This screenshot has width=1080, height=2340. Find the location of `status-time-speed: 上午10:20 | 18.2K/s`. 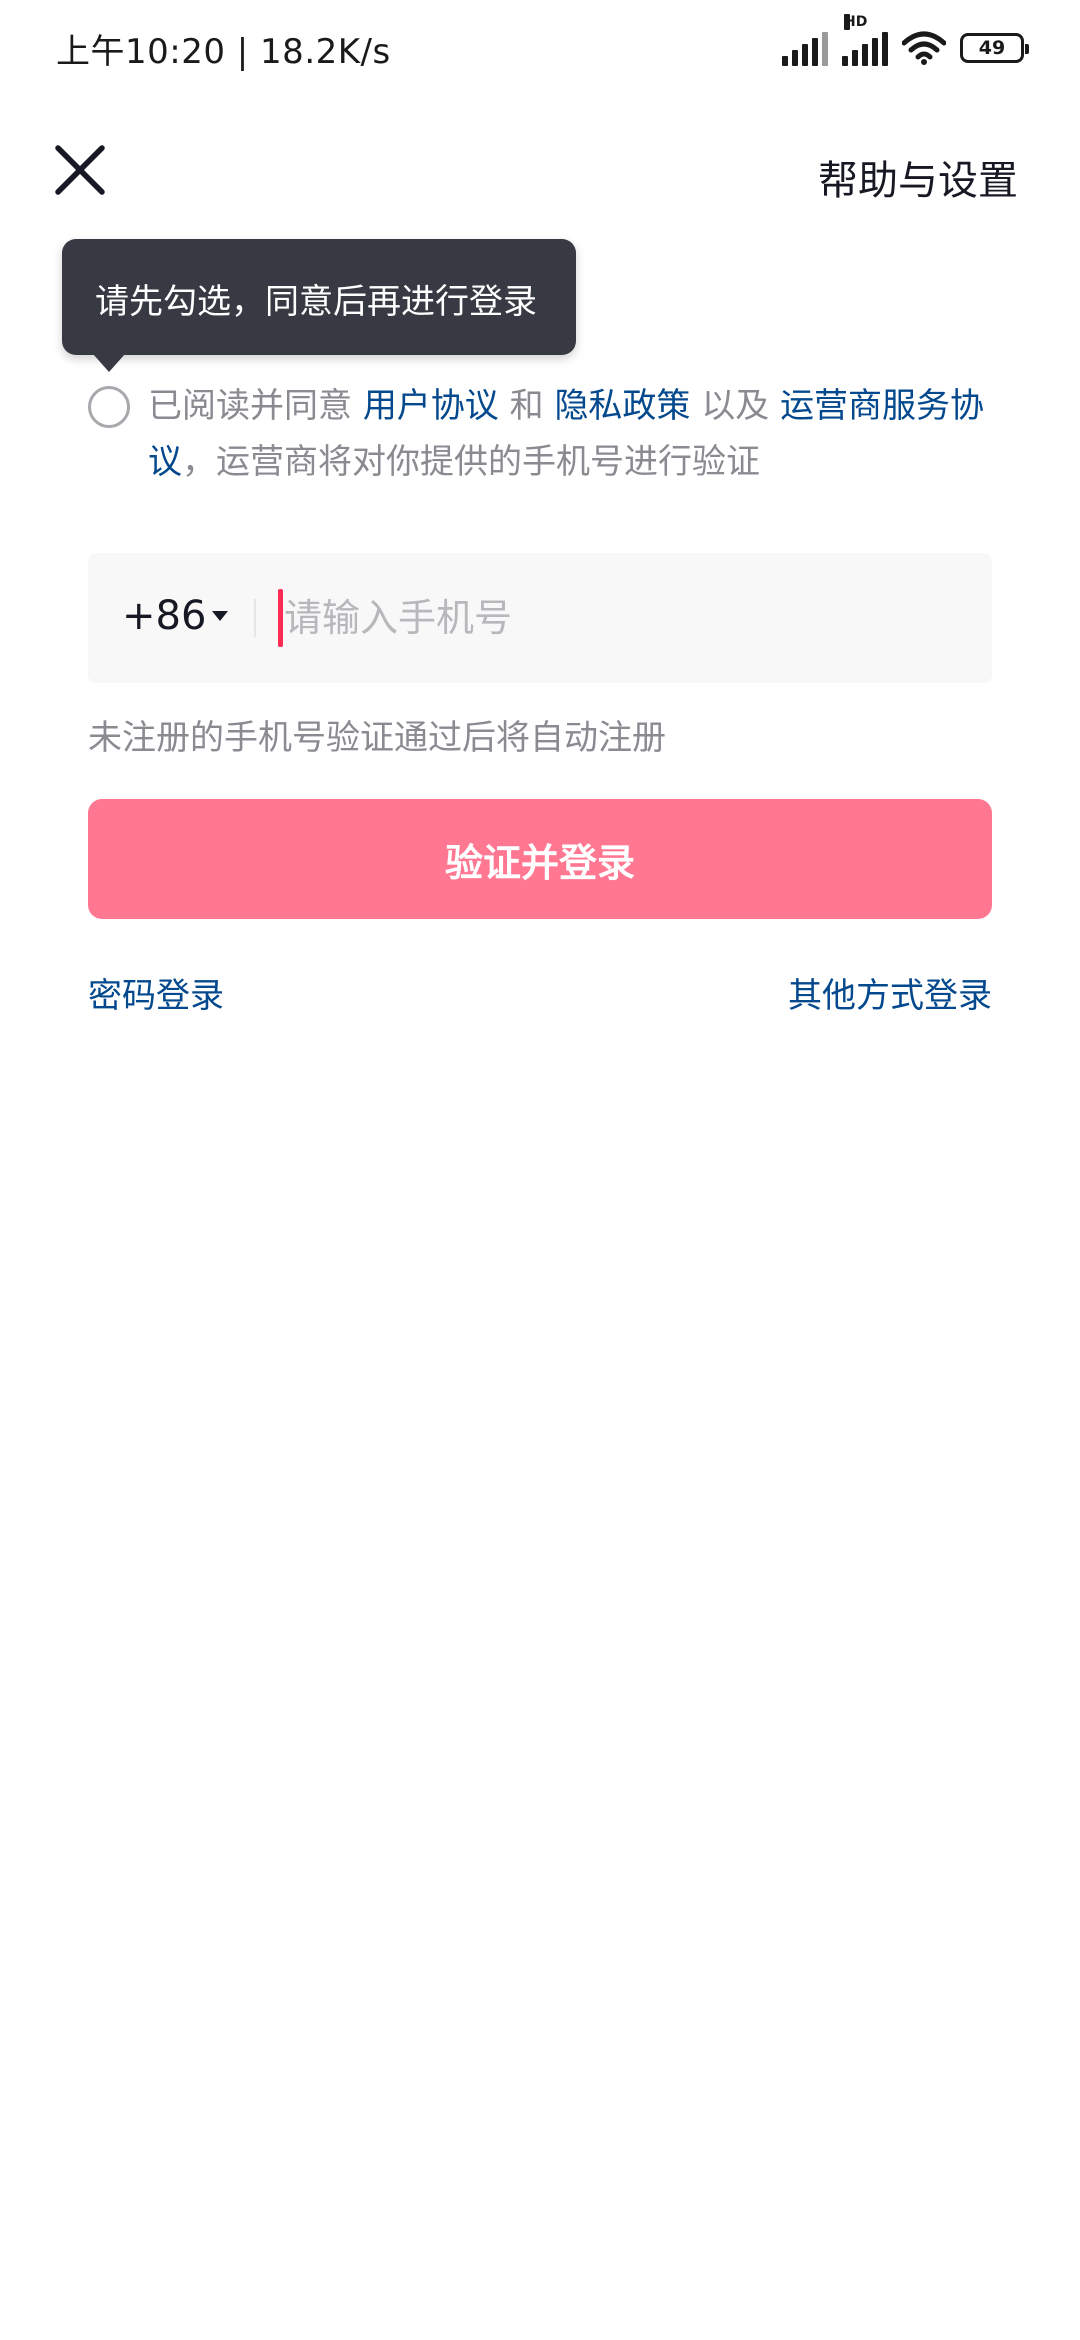

status-time-speed: 上午10:20 | 18.2K/s is located at coordinates (223, 52).